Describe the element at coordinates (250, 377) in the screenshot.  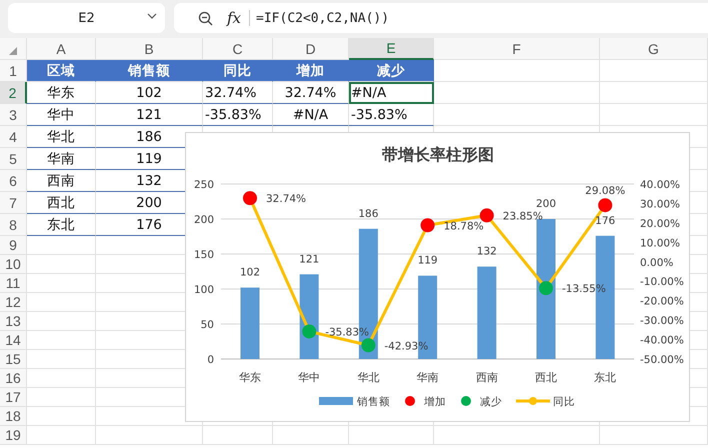
I see `category-label: 华东` at that location.